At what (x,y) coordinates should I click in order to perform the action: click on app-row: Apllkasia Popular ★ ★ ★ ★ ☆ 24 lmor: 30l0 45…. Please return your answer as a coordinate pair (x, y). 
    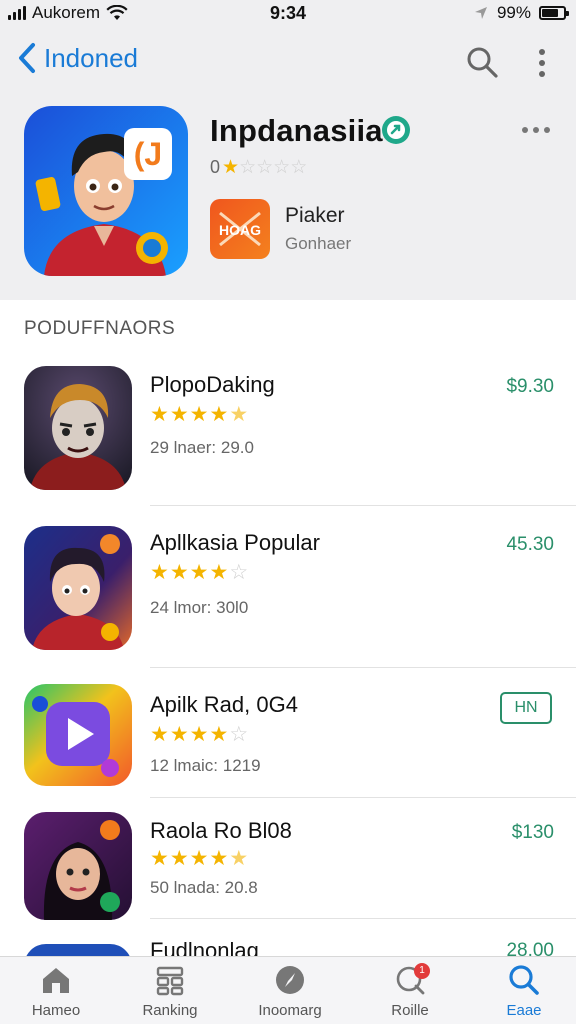
    Looking at the image, I should click on (288, 591).